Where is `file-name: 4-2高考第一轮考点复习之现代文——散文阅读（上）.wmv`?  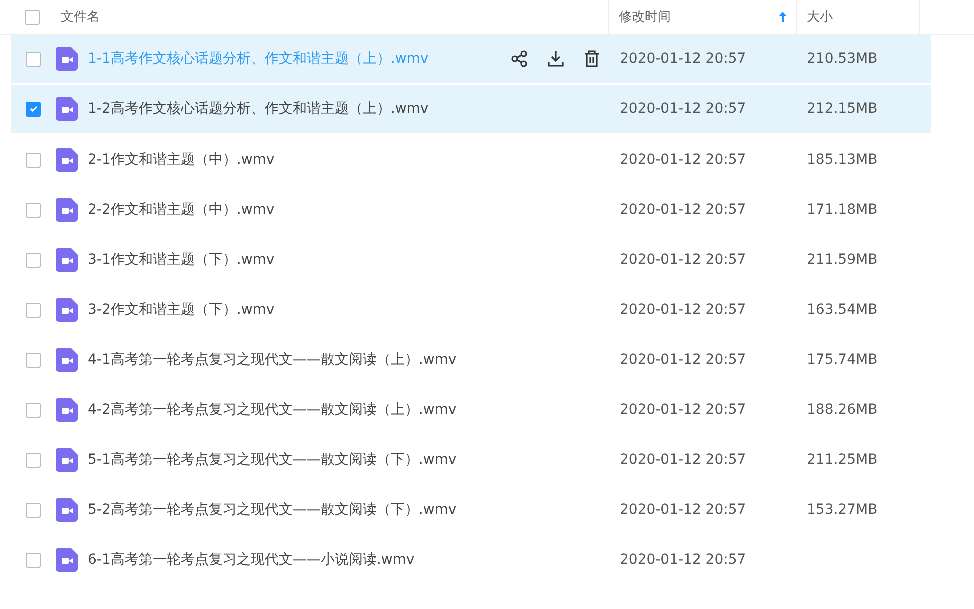
file-name: 4-2高考第一轮考点复习之现代文——散文阅读（上）.wmv is located at coordinates (272, 410).